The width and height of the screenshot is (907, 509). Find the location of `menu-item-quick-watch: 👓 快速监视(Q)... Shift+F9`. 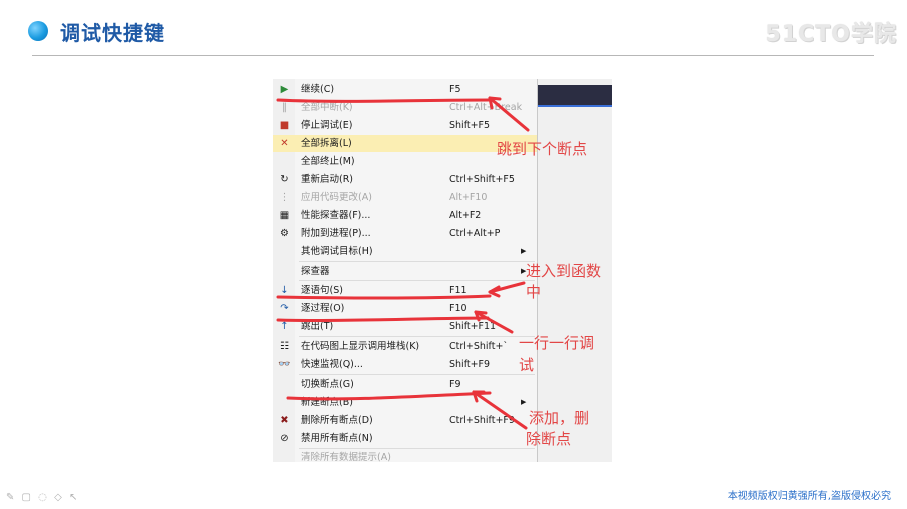

menu-item-quick-watch: 👓 快速监视(Q)... Shift+F9 is located at coordinates (405, 364).